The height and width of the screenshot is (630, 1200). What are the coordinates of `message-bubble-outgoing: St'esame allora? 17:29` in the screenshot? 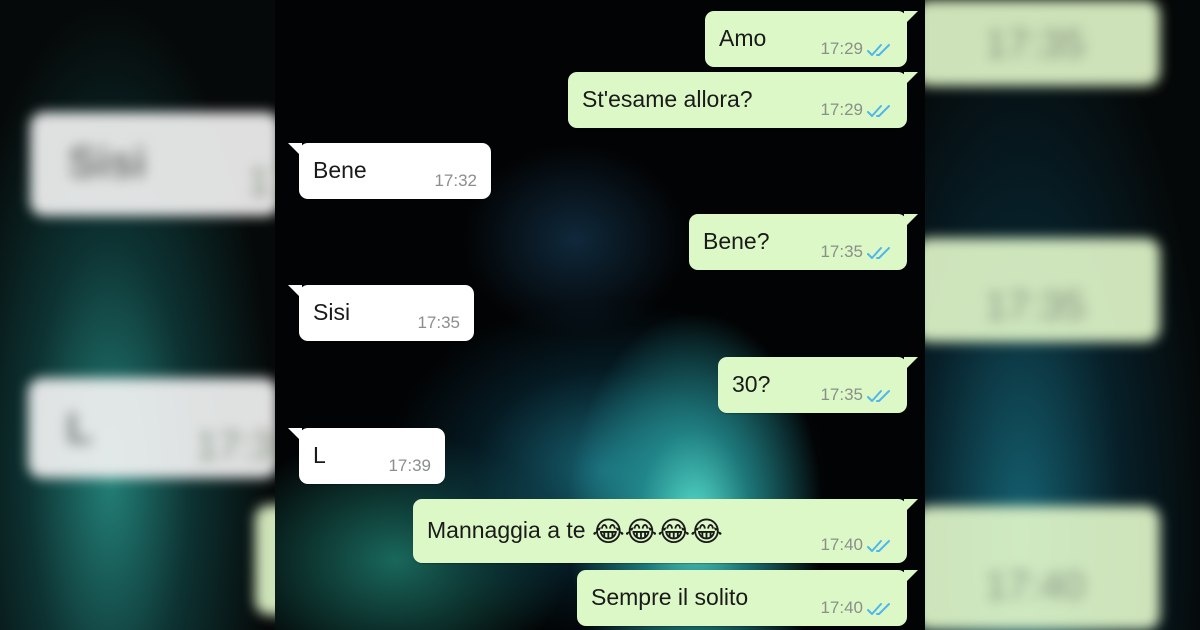 It's located at (743, 100).